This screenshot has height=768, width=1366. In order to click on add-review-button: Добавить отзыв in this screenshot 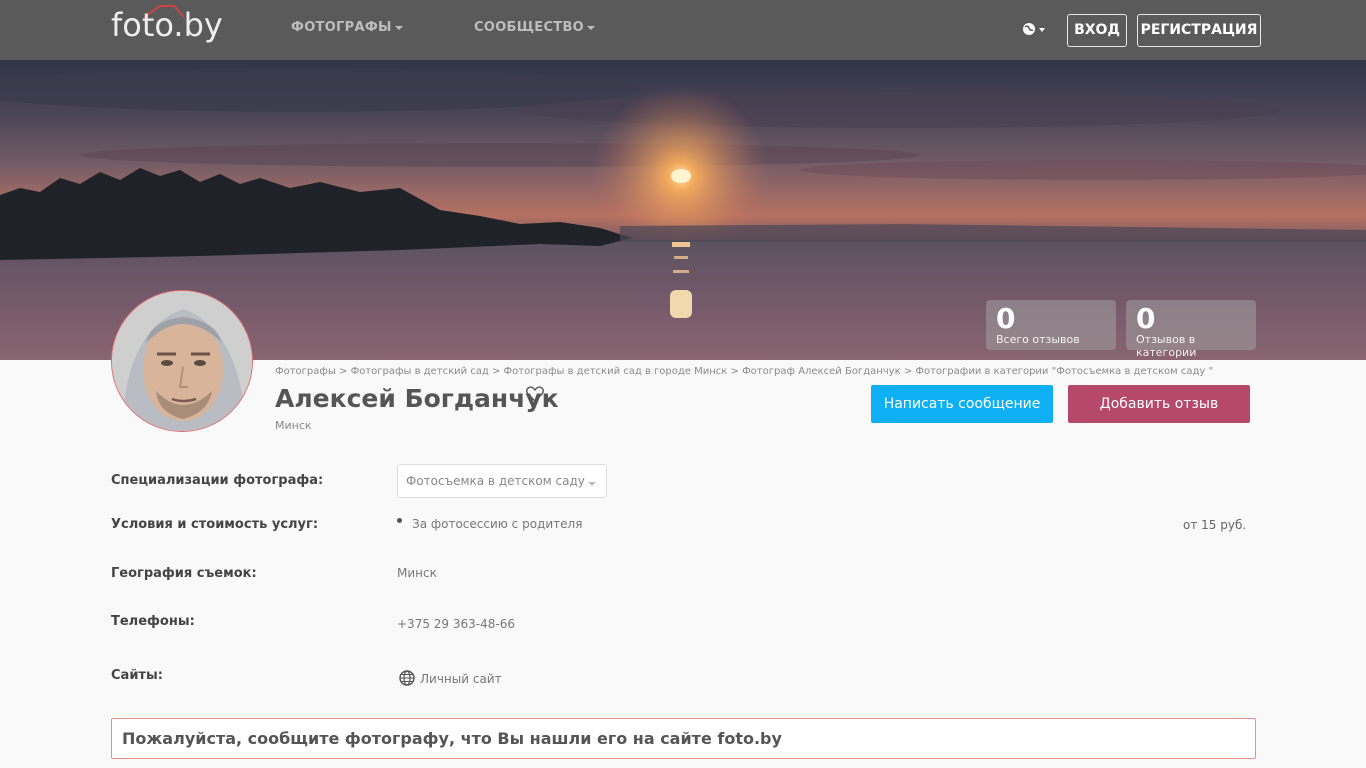, I will do `click(1159, 404)`.